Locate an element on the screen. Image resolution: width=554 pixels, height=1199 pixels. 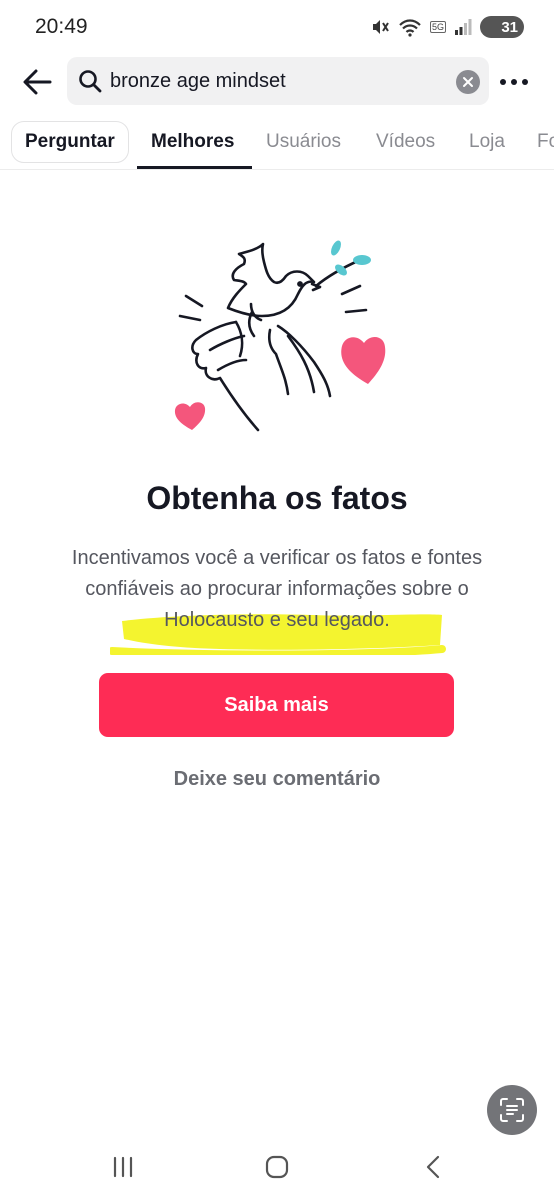
signal-icon is located at coordinates (463, 27).